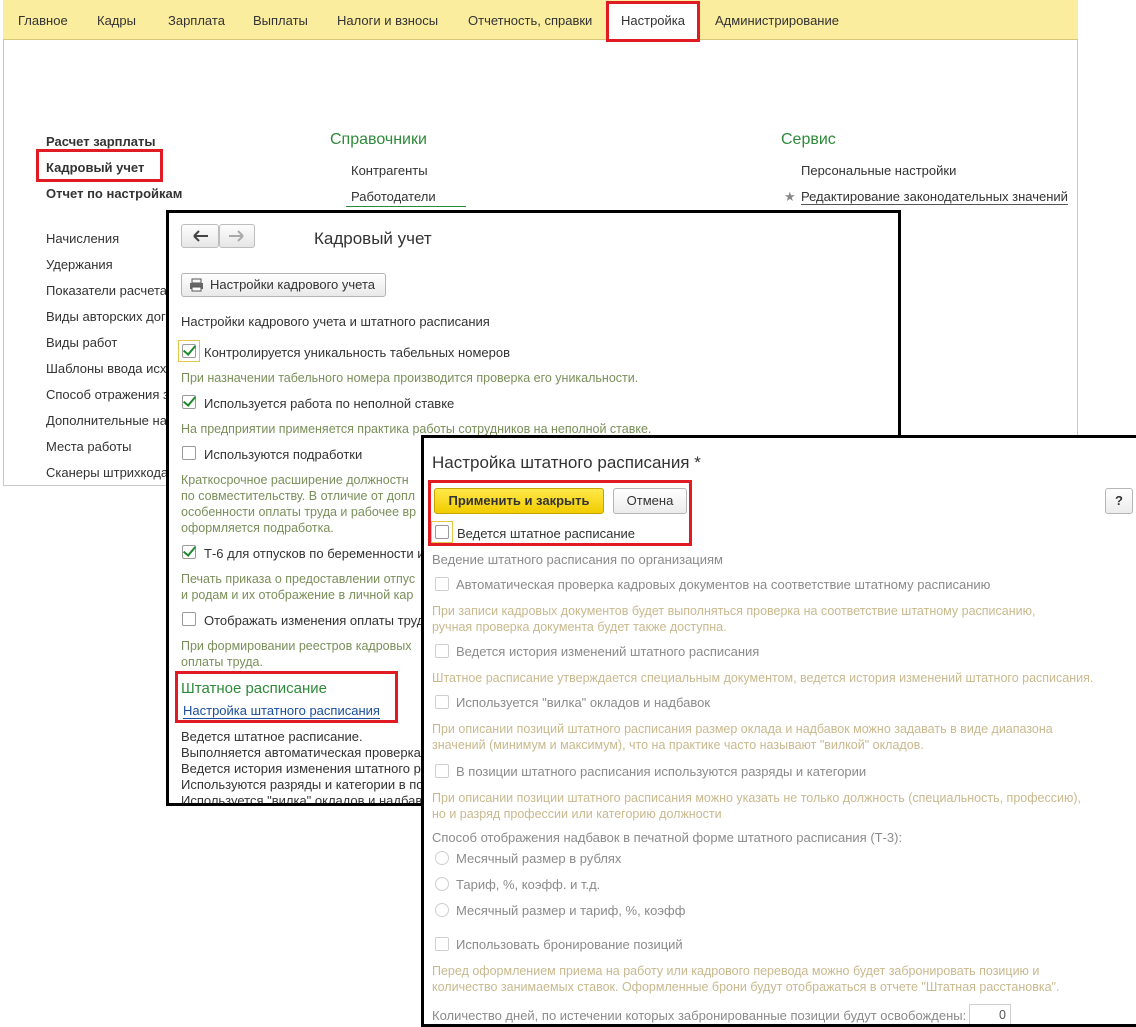 The width and height of the screenshot is (1136, 1027). What do you see at coordinates (196, 285) in the screenshot?
I see `printer-icon` at bounding box center [196, 285].